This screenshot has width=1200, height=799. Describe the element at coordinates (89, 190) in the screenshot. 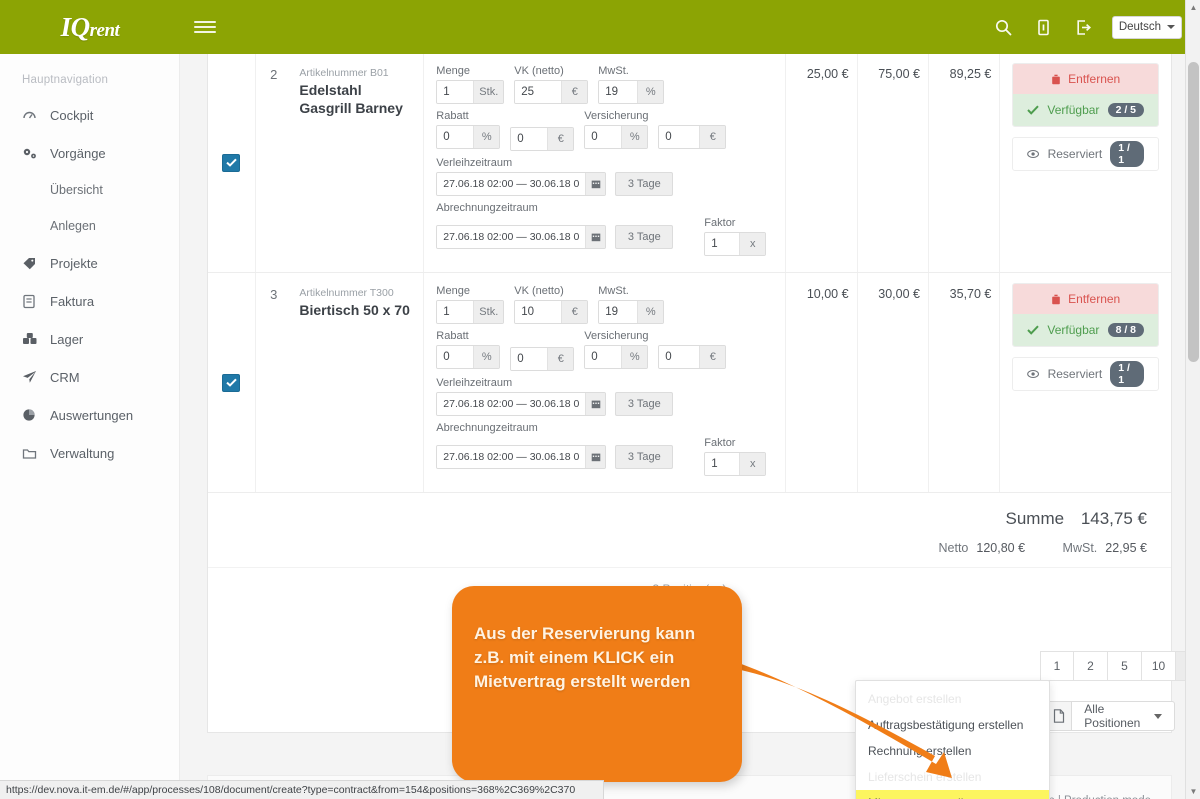

I see `sidebar-item-uebersicht: Übersicht` at that location.